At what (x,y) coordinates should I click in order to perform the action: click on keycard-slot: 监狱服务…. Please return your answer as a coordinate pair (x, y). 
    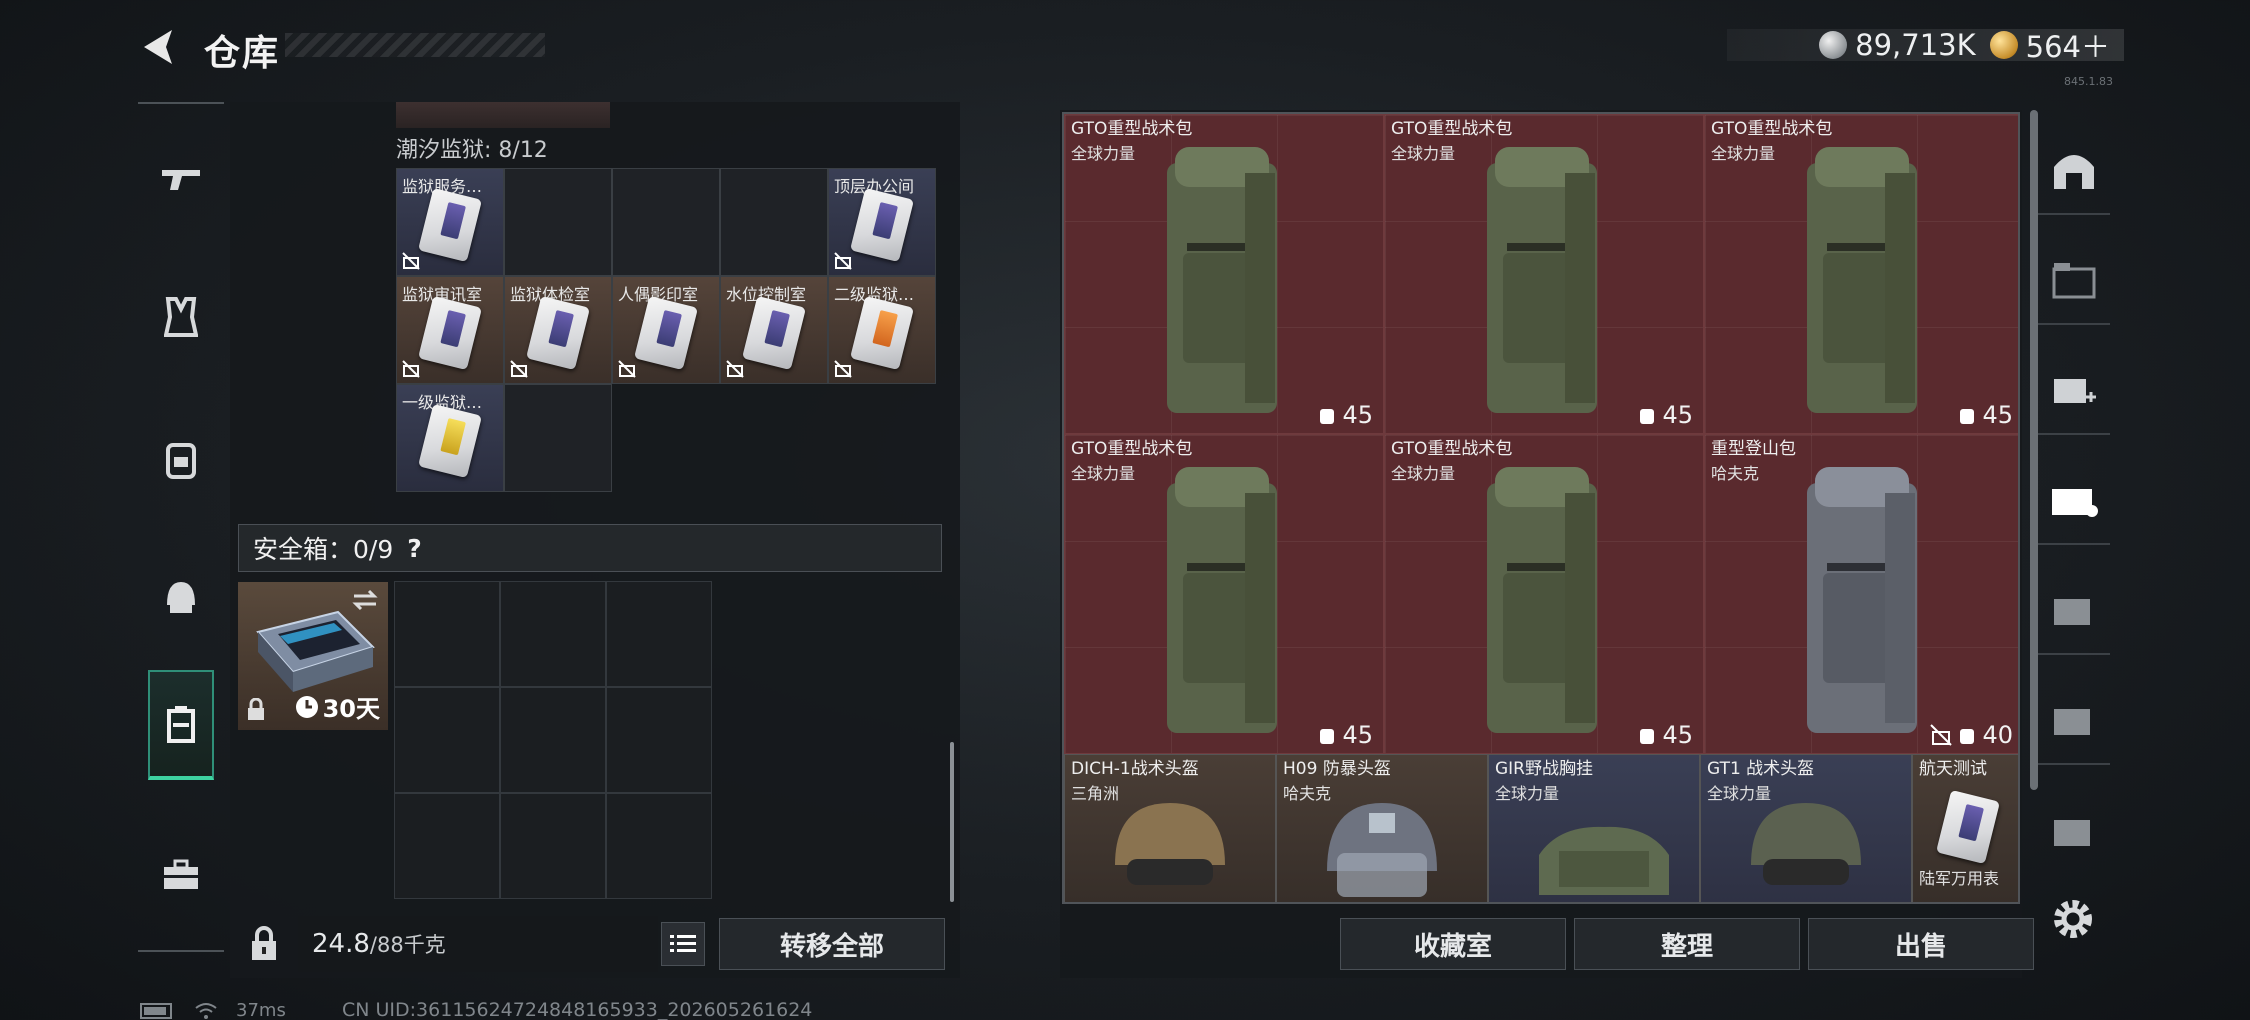
    Looking at the image, I should click on (450, 222).